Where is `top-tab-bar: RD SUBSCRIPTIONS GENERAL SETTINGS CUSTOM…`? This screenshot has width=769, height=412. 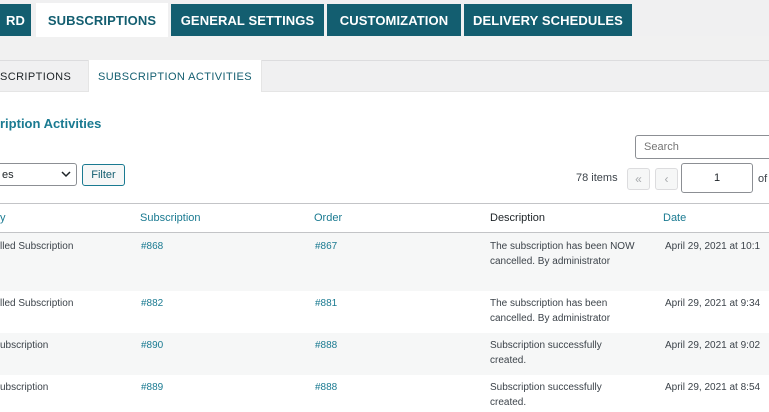
top-tab-bar: RD SUBSCRIPTIONS GENERAL SETTINGS CUSTOM… is located at coordinates (384, 18).